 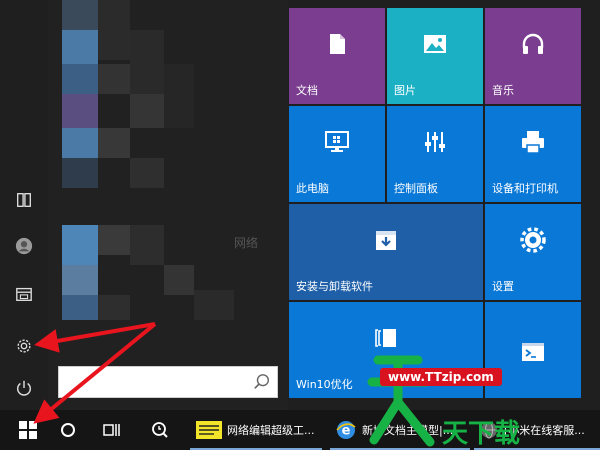 What do you see at coordinates (324, 384) in the screenshot?
I see `tile-label: Win10优化` at bounding box center [324, 384].